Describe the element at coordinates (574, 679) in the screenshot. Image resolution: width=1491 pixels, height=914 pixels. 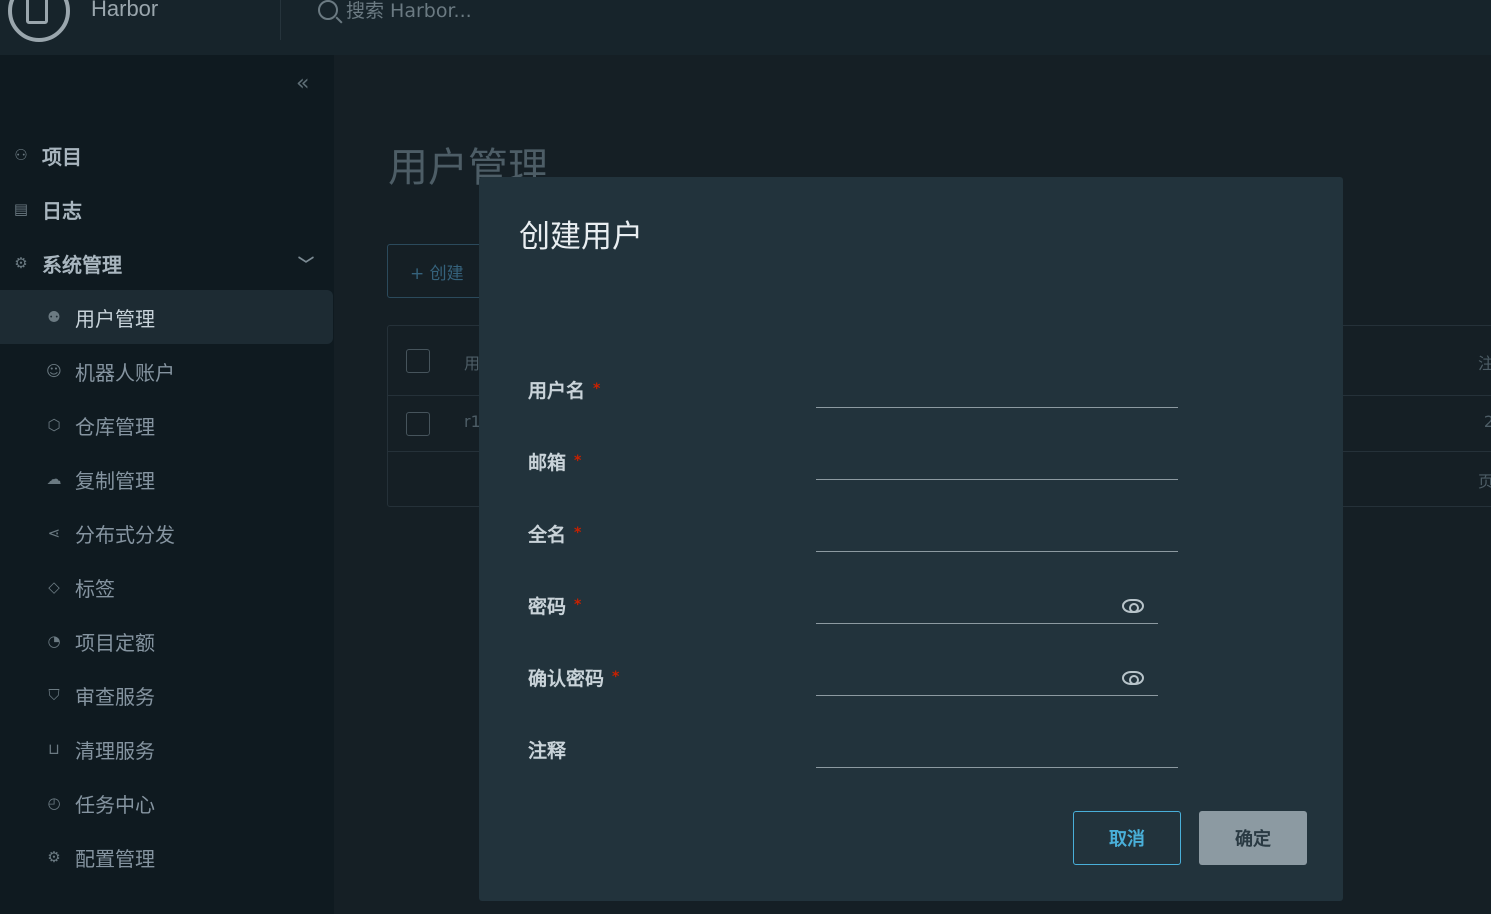
I see `confirm-password-label: 确认密码 *` at that location.